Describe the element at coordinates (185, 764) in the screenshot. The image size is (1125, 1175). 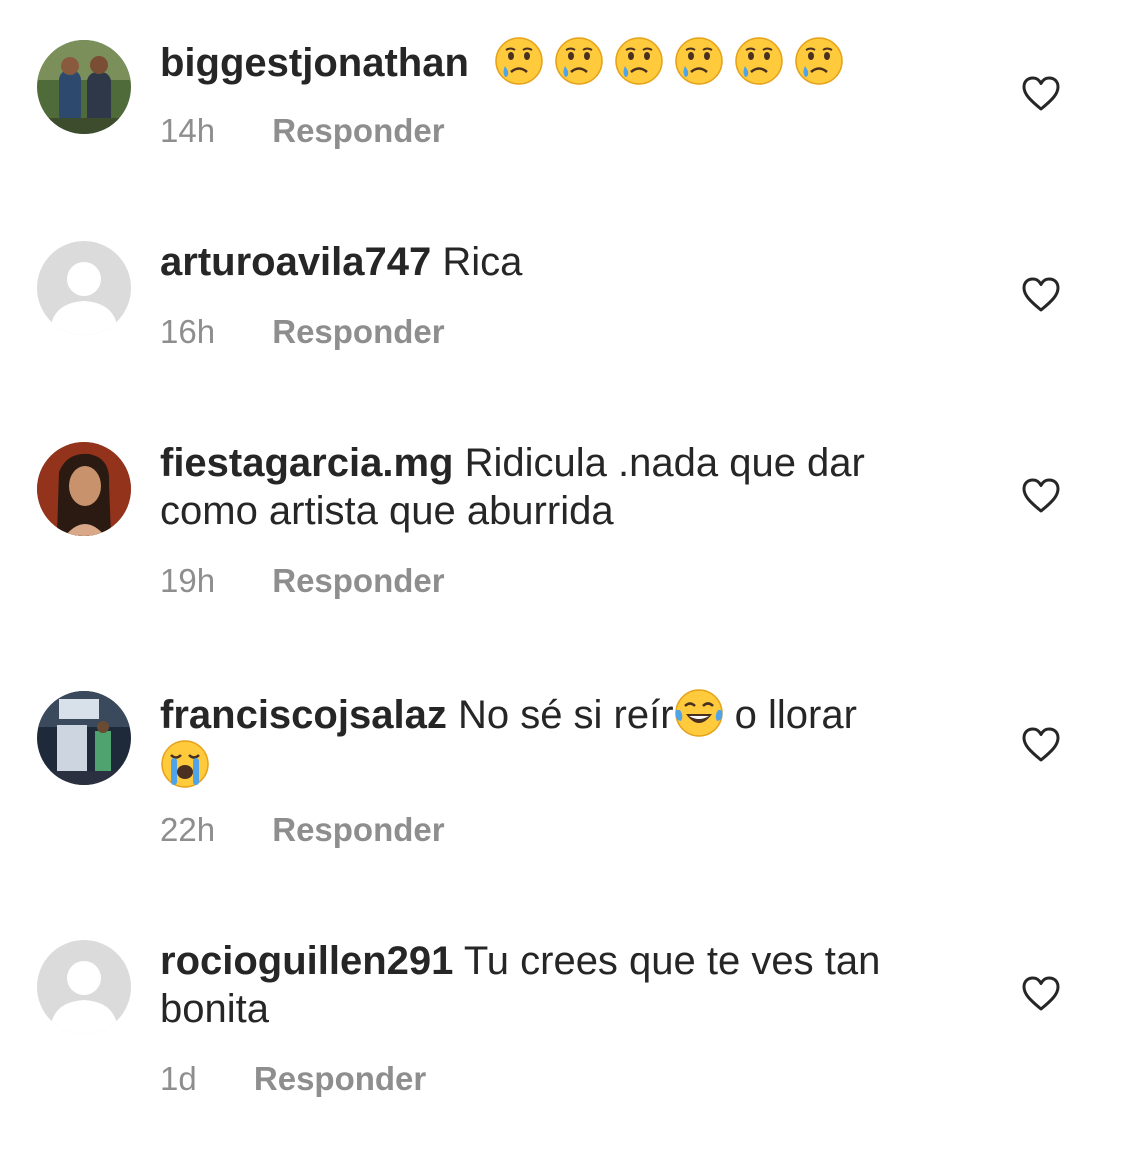
I see `loudly-crying-face-icon` at that location.